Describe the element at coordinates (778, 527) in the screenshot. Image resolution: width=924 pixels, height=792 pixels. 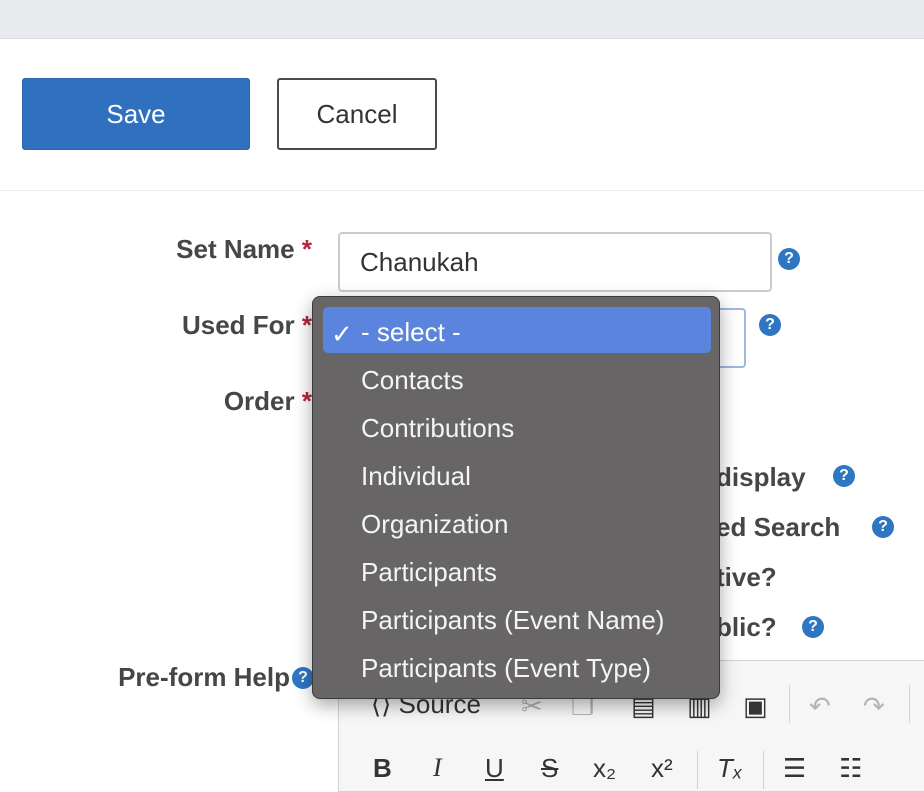
I see `search-option-label: ed Search` at that location.